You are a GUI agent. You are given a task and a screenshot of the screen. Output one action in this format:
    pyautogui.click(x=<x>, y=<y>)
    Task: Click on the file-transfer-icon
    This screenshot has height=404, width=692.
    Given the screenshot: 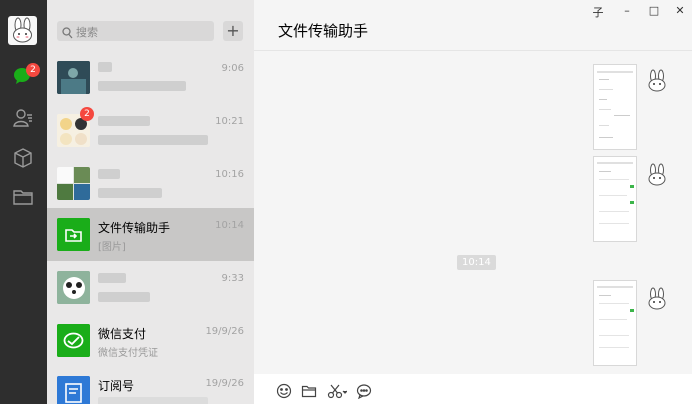 What is the action you would take?
    pyautogui.click(x=73, y=234)
    